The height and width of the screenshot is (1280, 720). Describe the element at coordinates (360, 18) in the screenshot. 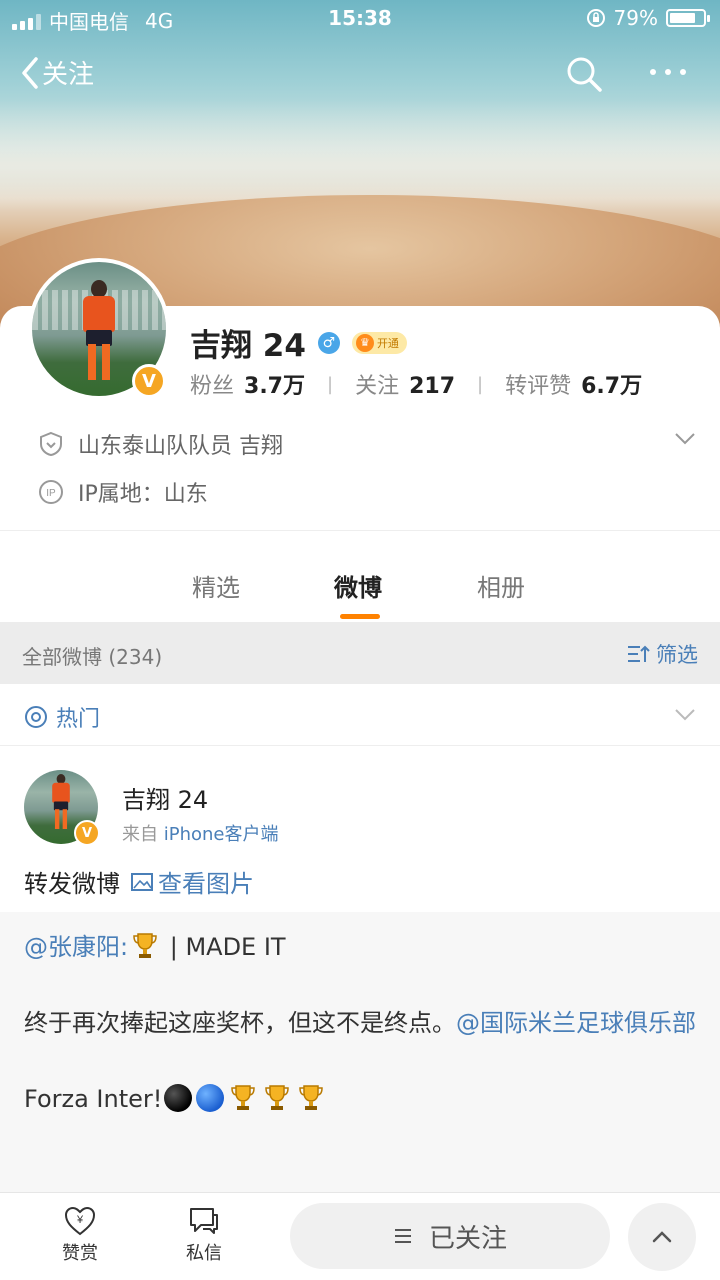

I see `status-bar: 中国电信 4G 15:38 79%` at that location.